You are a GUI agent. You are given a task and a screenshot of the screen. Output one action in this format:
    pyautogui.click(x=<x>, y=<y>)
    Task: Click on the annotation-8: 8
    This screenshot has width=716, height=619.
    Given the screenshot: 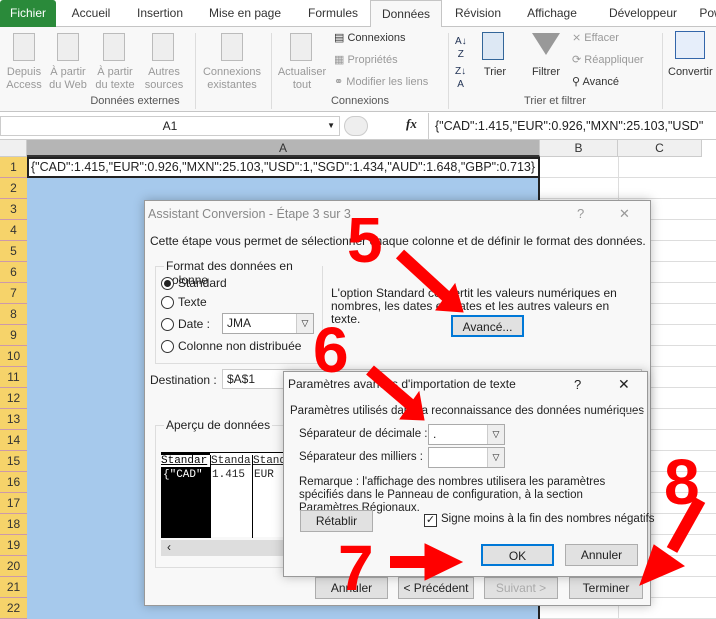 What is the action you would take?
    pyautogui.click(x=682, y=482)
    